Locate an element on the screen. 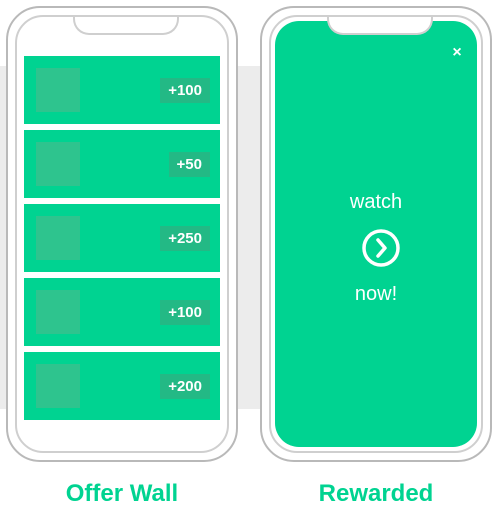 Image resolution: width=492 pixels, height=515 pixels. now-text: now! is located at coordinates (376, 294).